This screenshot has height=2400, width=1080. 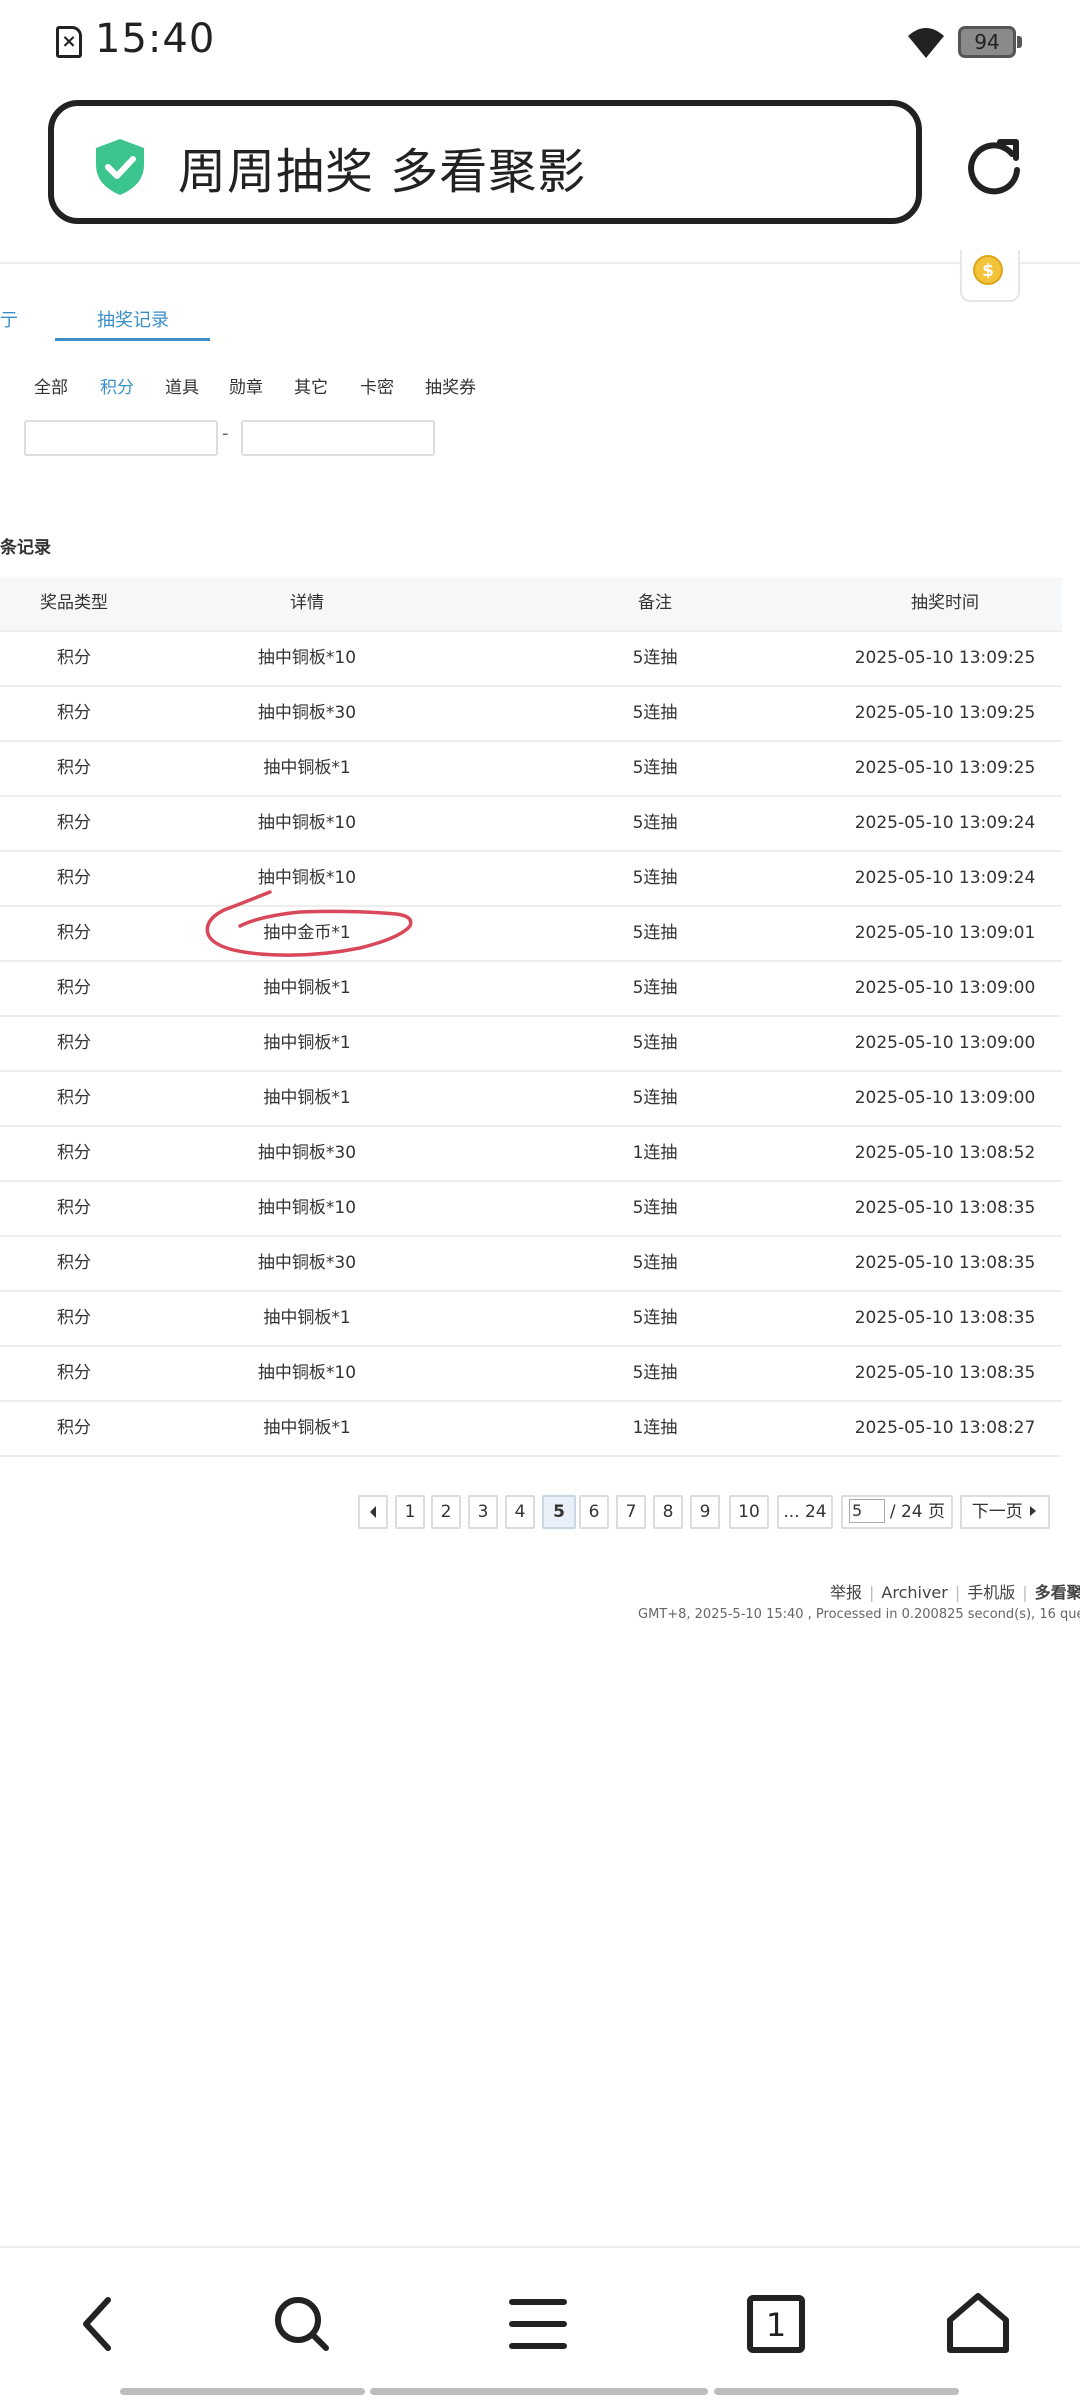 What do you see at coordinates (531, 1209) in the screenshot?
I see `table-row: 积分 抽中铜板*10 5连抽 2025-05-10 13:08:35` at bounding box center [531, 1209].